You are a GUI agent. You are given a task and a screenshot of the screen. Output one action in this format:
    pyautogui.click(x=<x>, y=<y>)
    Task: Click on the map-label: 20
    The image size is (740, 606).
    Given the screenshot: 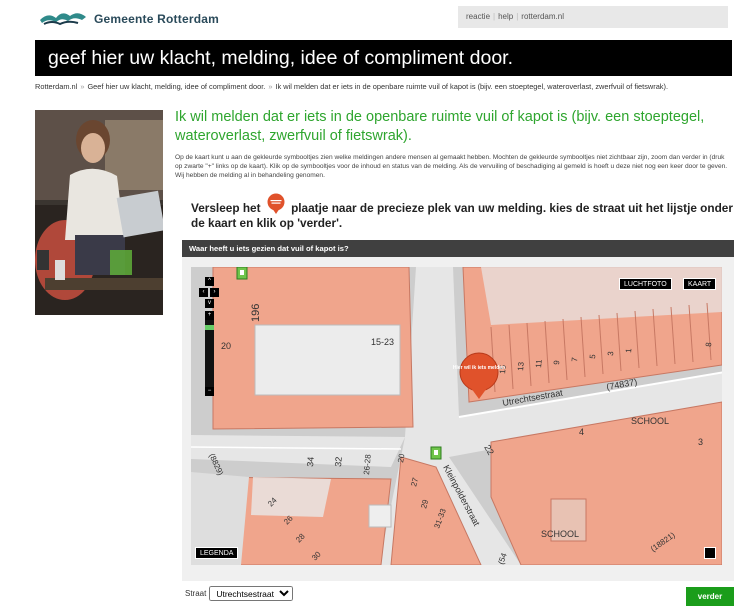 What is the action you would take?
    pyautogui.click(x=226, y=346)
    